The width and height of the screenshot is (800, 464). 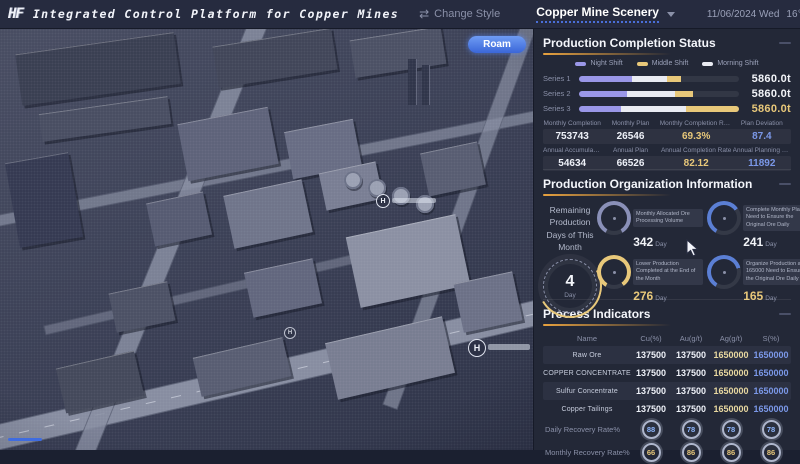 I want to click on chimney, so click(x=425, y=85).